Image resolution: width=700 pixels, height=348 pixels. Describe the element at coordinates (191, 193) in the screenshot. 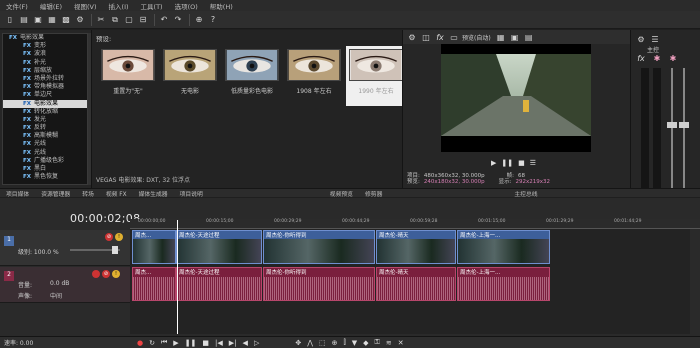

I see `dock-tab: 项目说明` at that location.